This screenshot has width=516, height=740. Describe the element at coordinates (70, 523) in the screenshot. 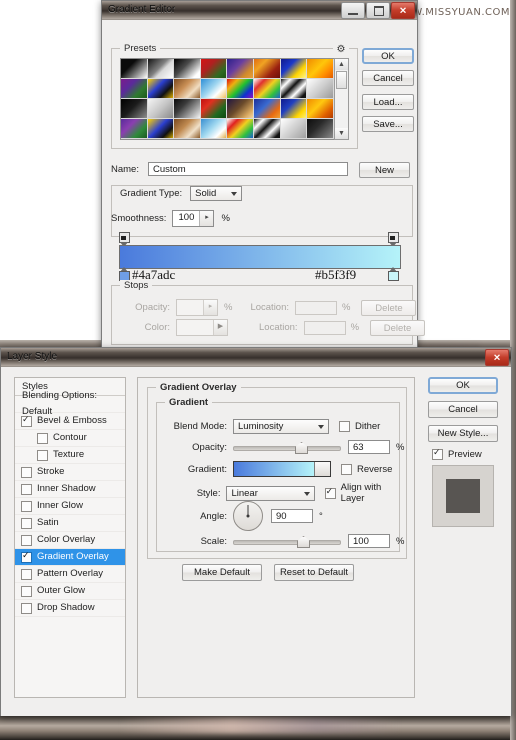

I see `style-item-satin: Satin` at that location.